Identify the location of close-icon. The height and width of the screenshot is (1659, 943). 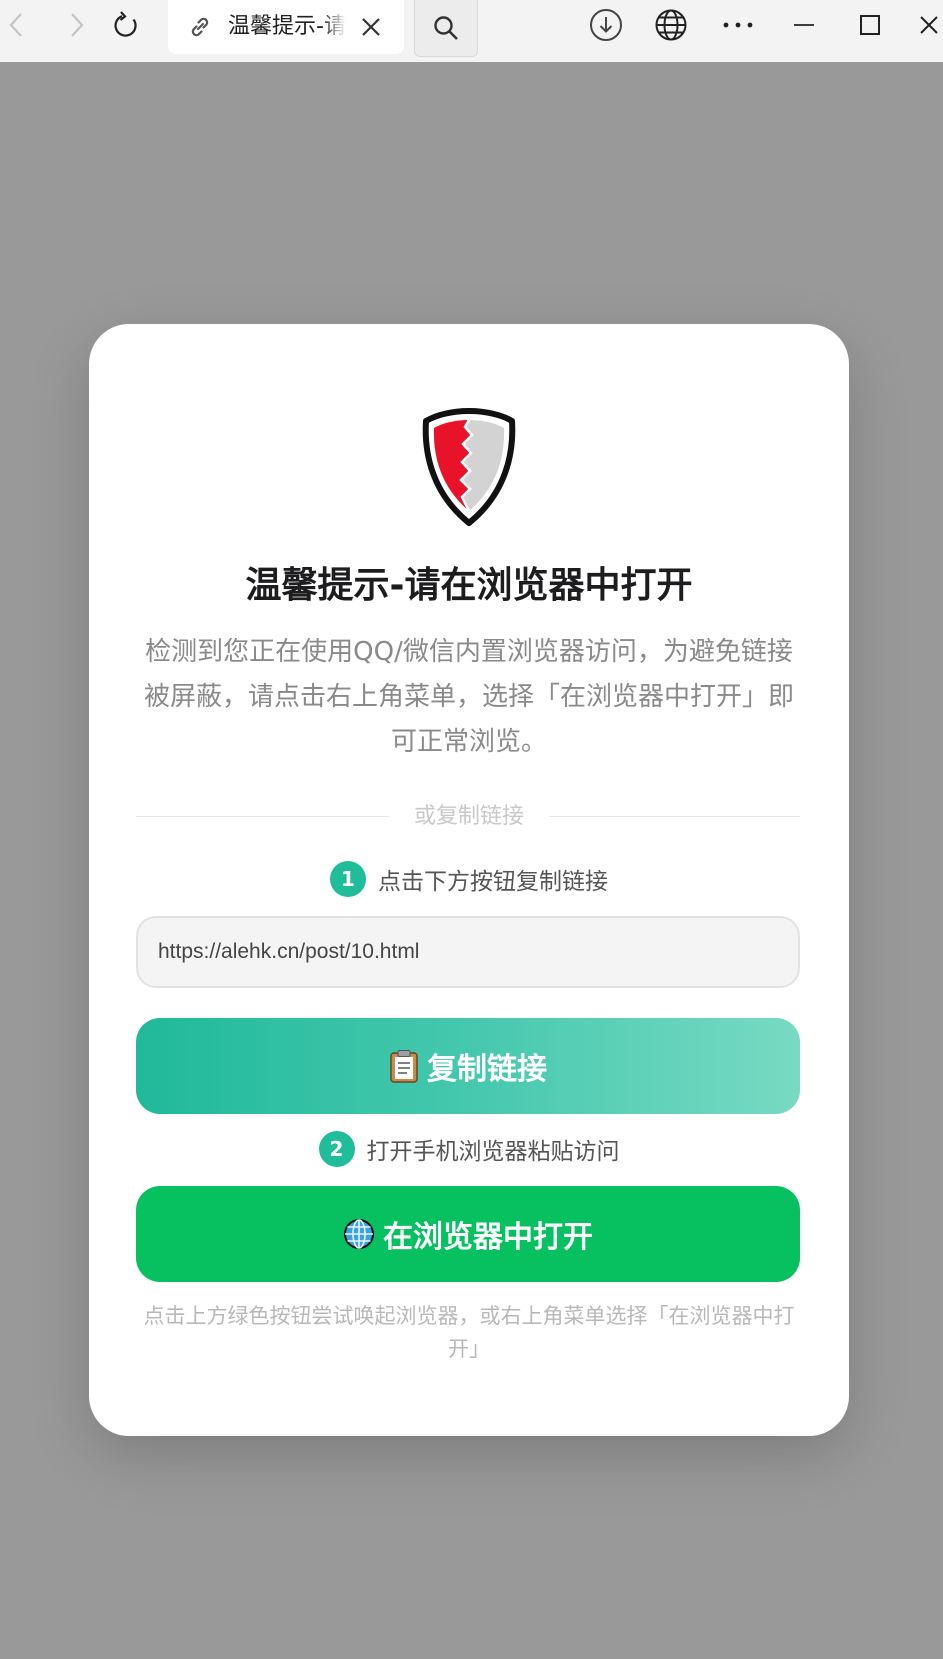
(371, 29).